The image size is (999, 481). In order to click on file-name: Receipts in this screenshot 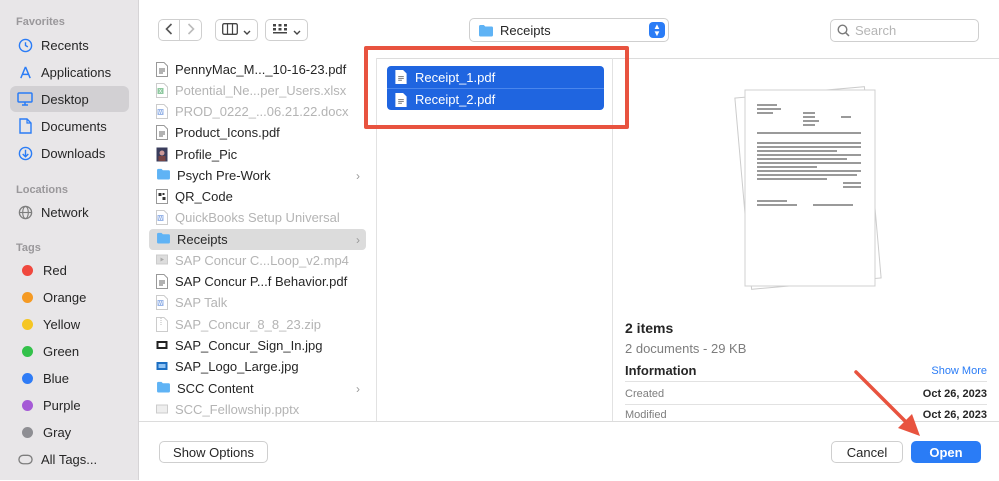, I will do `click(202, 239)`.